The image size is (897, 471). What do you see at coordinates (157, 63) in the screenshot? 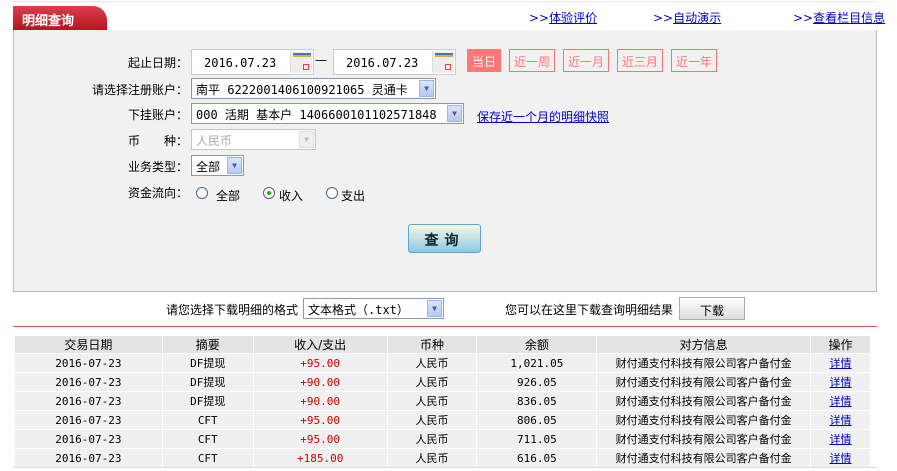
I see `date-label: 起止日期：` at bounding box center [157, 63].